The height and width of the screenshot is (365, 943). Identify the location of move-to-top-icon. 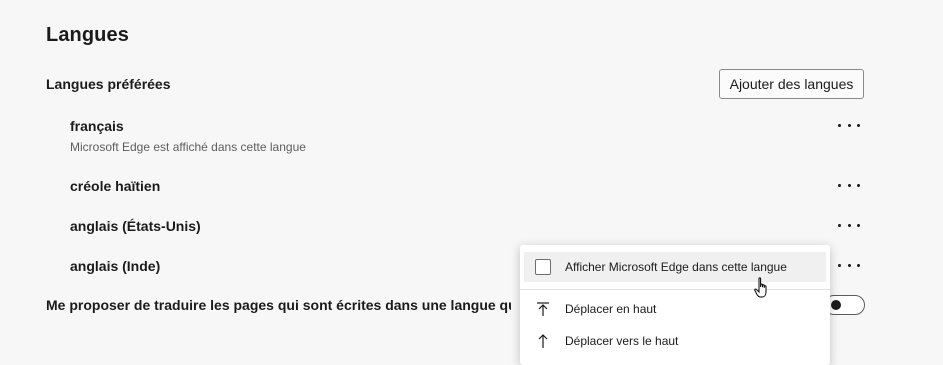
(543, 309).